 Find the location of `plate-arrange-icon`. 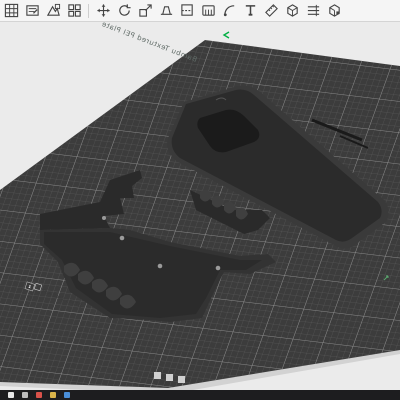

plate-arrange-icon is located at coordinates (169, 377).